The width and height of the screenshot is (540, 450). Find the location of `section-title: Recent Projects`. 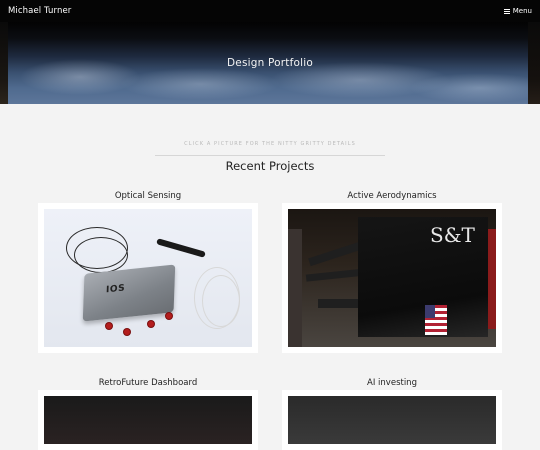

section-title: Recent Projects is located at coordinates (270, 166).